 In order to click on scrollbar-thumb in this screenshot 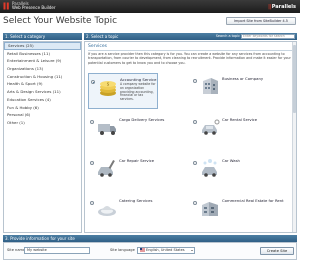, I will do `click(294, 79)`.